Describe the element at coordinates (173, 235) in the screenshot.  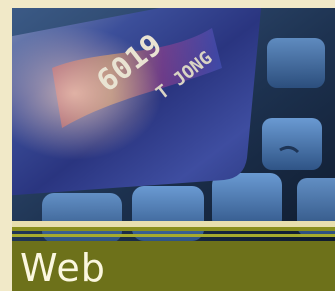
I see `divider-olive-thin` at that location.